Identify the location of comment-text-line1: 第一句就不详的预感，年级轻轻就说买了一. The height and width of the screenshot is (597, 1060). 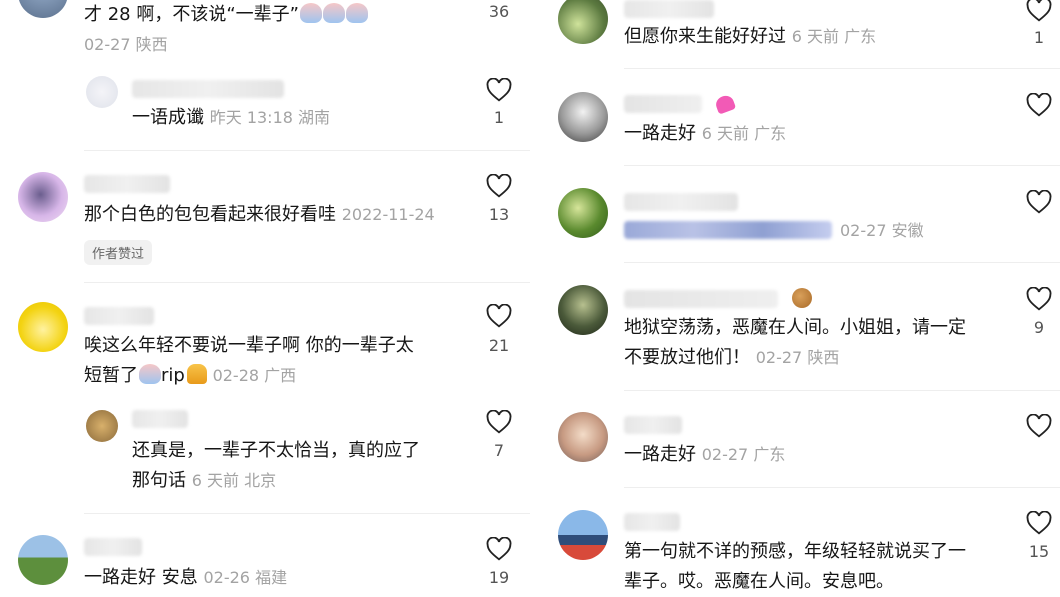
(795, 551).